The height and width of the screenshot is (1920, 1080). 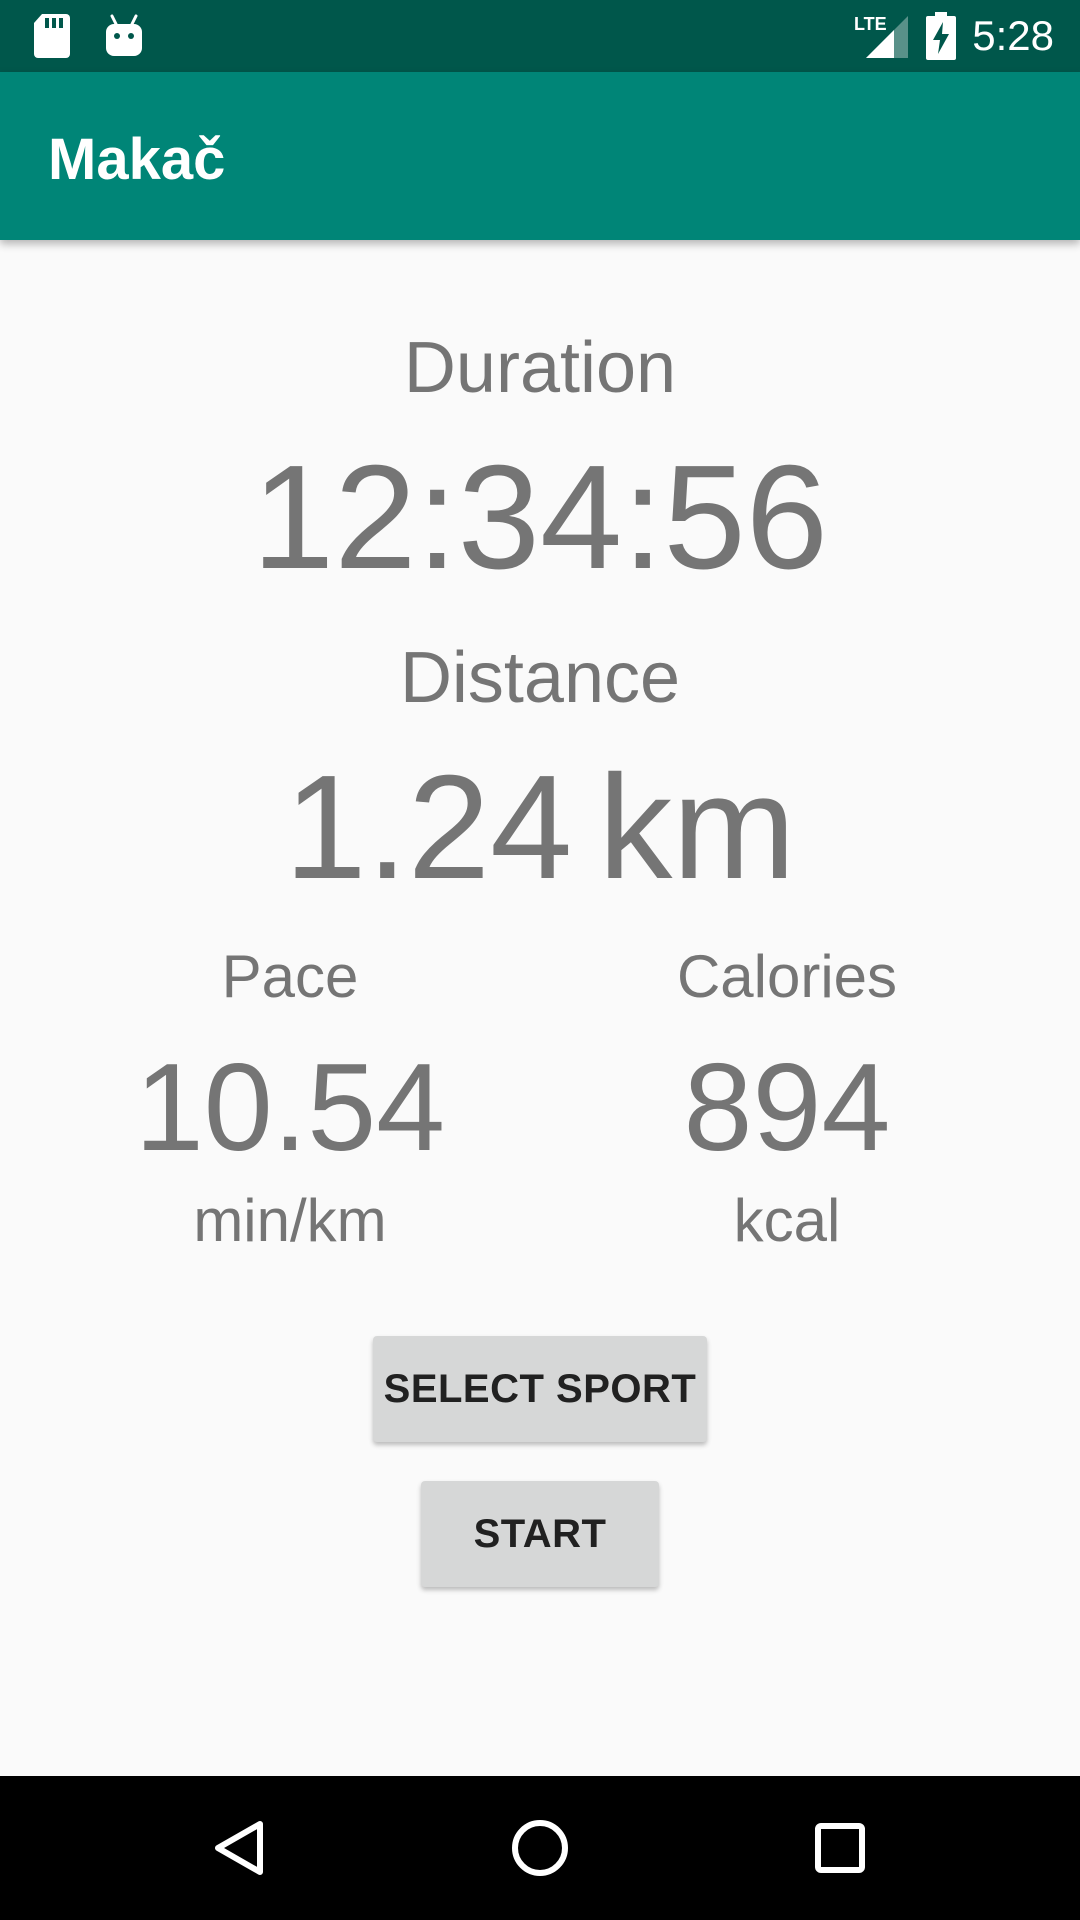 What do you see at coordinates (540, 678) in the screenshot?
I see `distance-label: Distance` at bounding box center [540, 678].